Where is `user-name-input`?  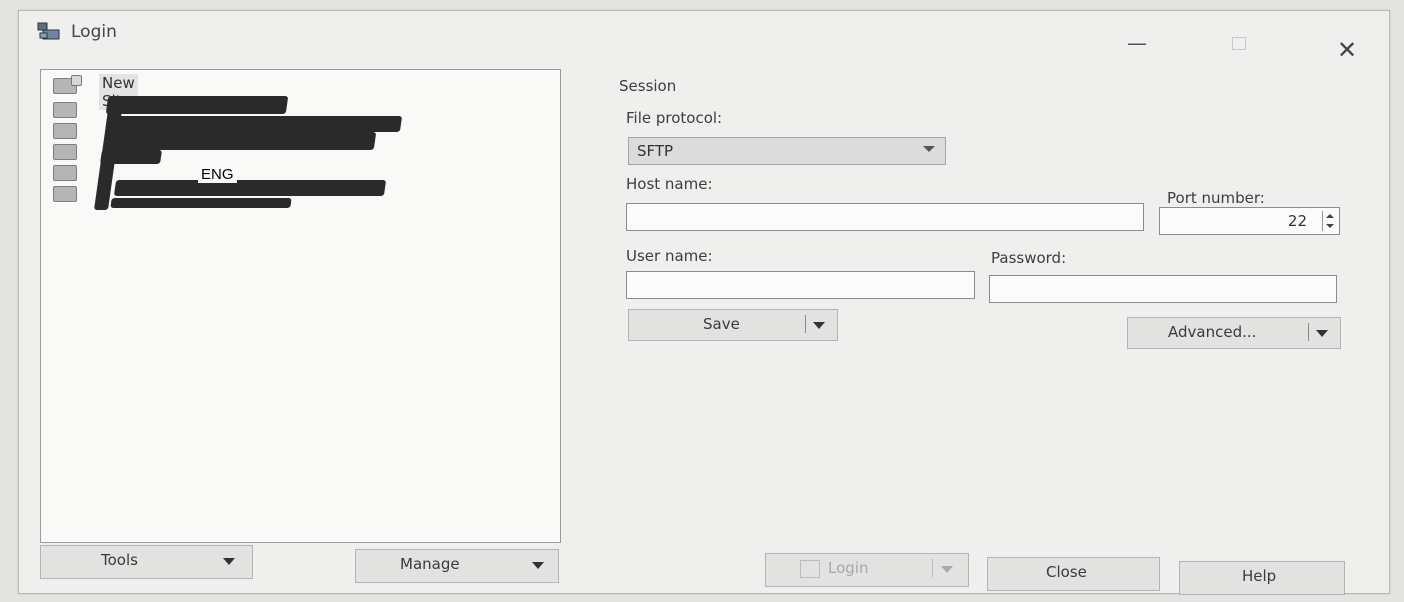 user-name-input is located at coordinates (800, 285).